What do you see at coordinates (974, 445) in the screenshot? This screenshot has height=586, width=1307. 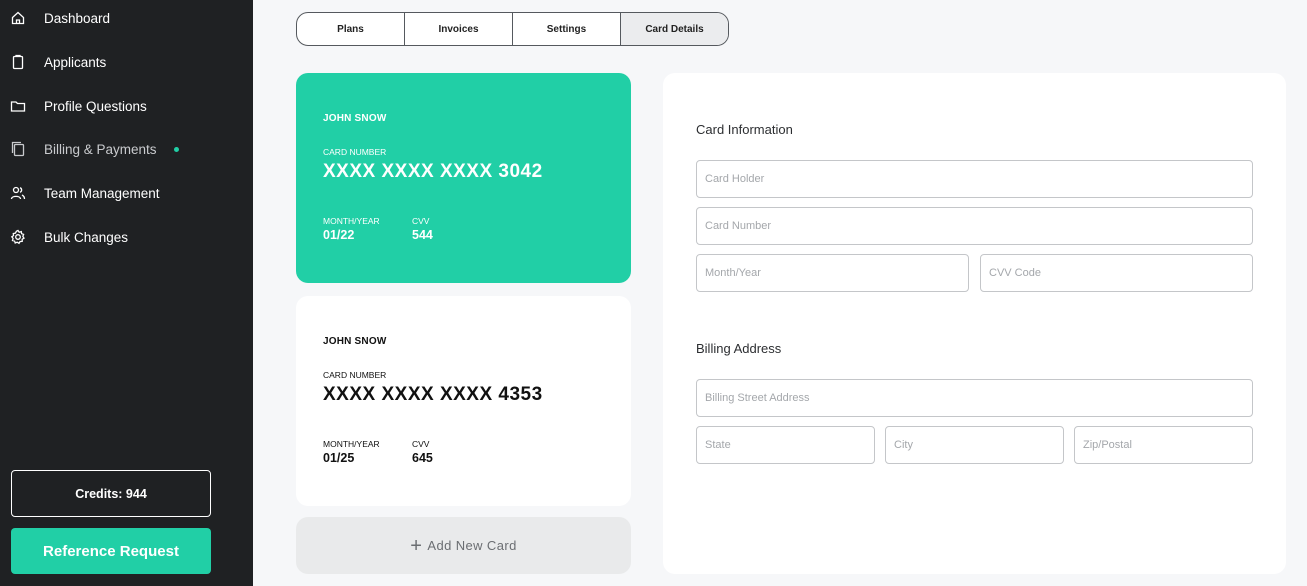 I see `city-input` at bounding box center [974, 445].